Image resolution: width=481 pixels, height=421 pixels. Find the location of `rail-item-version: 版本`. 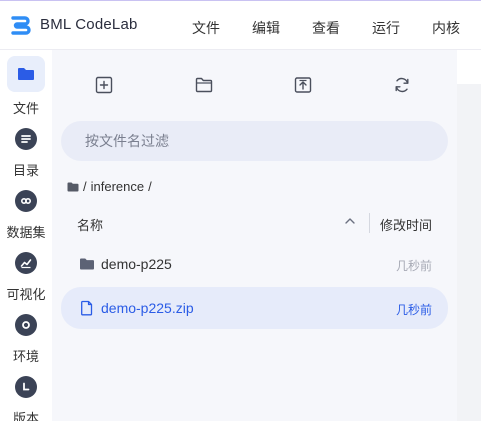

rail-item-version: 版本 is located at coordinates (26, 397).